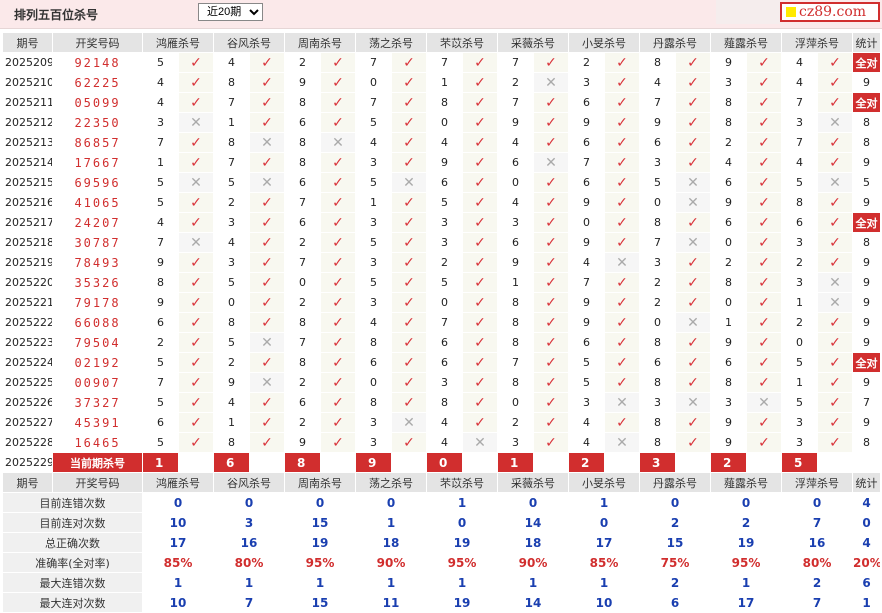 This screenshot has height=613, width=882. What do you see at coordinates (866, 242) in the screenshot?
I see `stat-cell: 8` at bounding box center [866, 242].